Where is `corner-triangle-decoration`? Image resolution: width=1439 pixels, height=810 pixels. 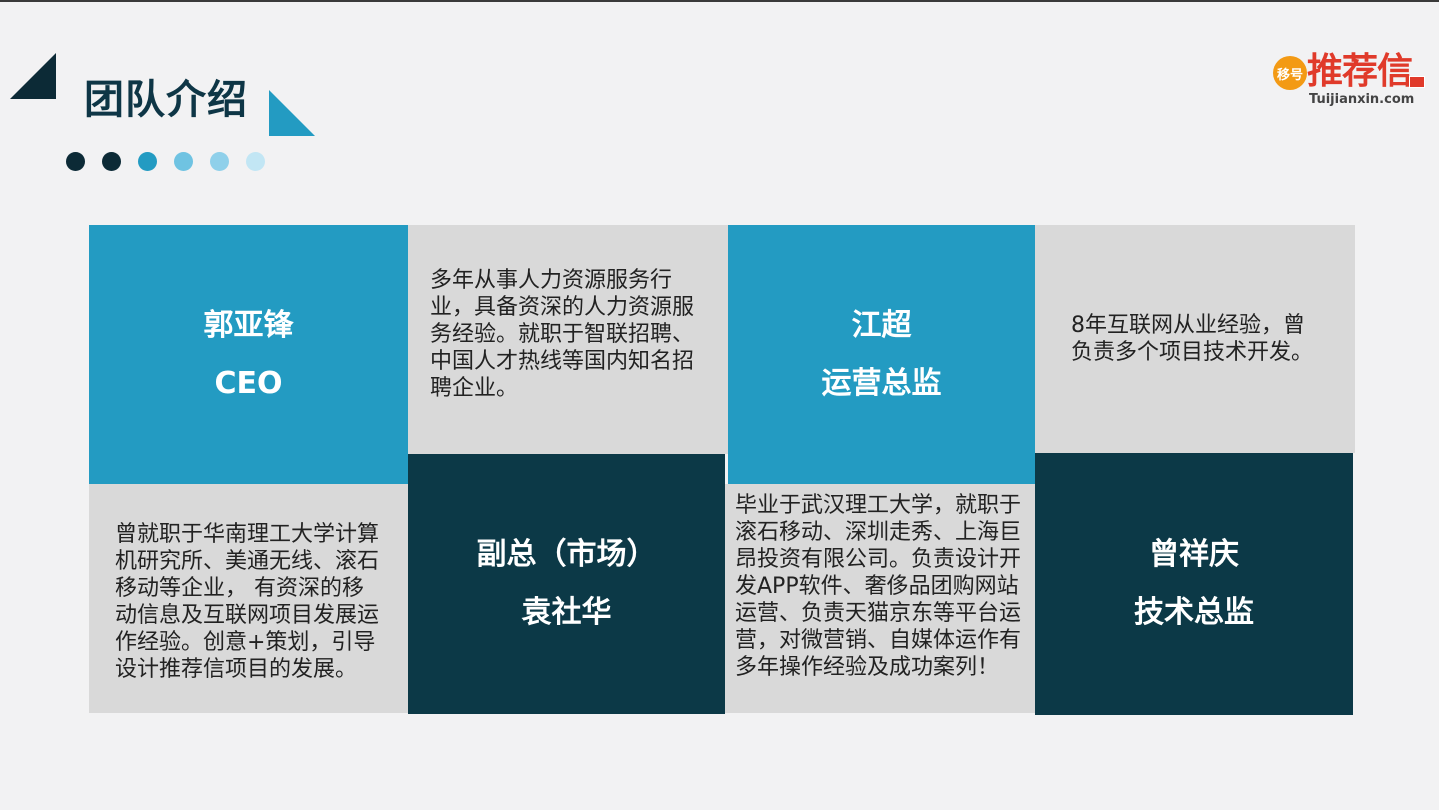 corner-triangle-decoration is located at coordinates (33, 76).